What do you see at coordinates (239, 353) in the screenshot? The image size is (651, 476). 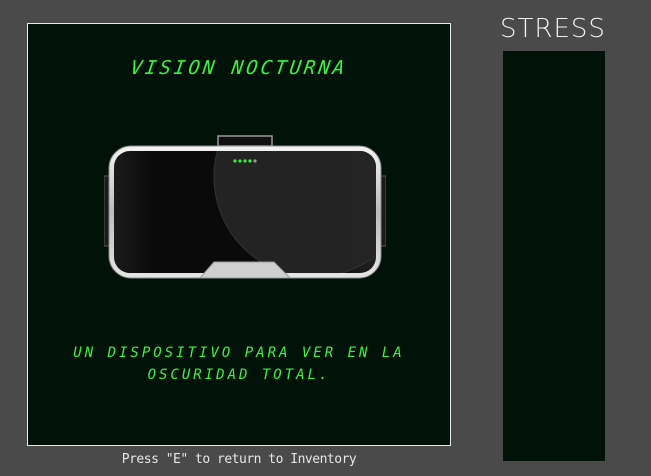 I see `item-description-line-1: UN DISPOSITIVO PARA VER EN LA` at bounding box center [239, 353].